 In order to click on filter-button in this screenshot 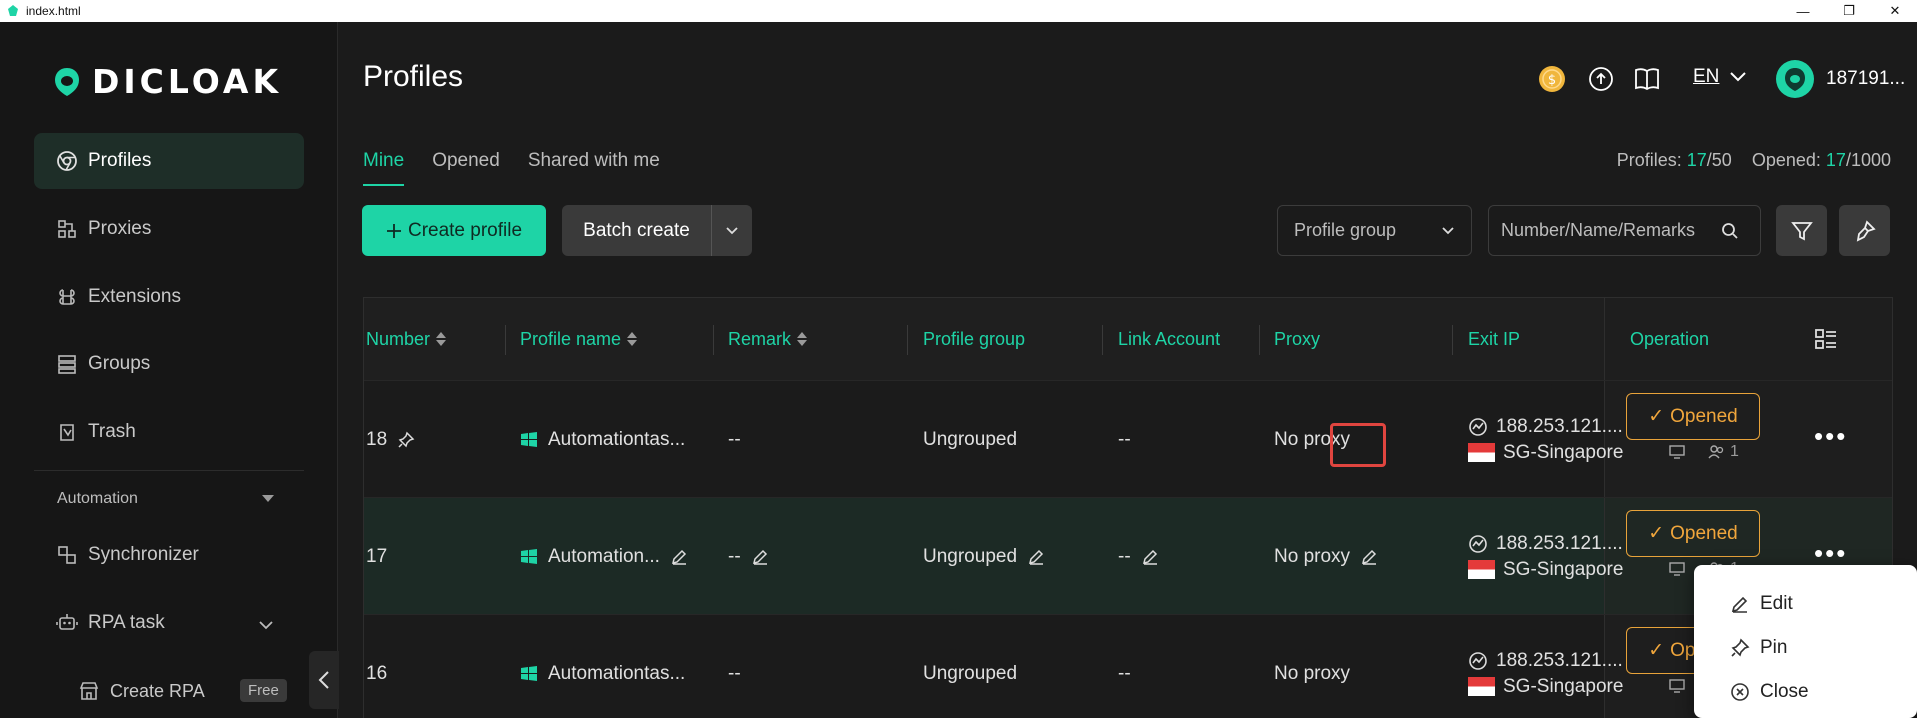, I will do `click(1801, 230)`.